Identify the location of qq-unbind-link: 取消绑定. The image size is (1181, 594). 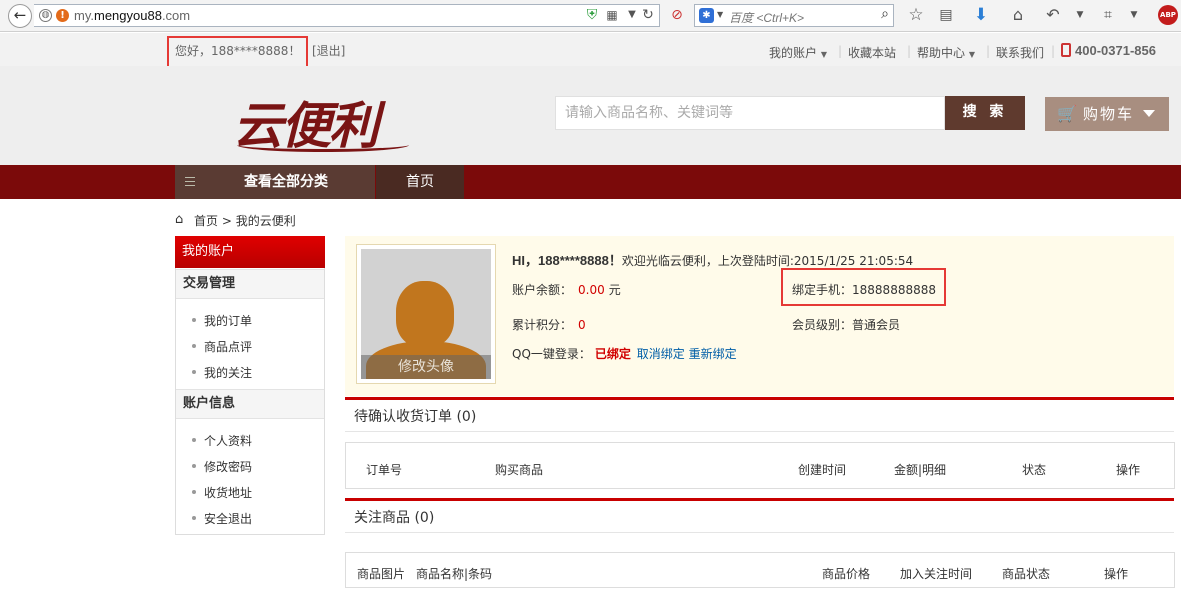
(661, 354).